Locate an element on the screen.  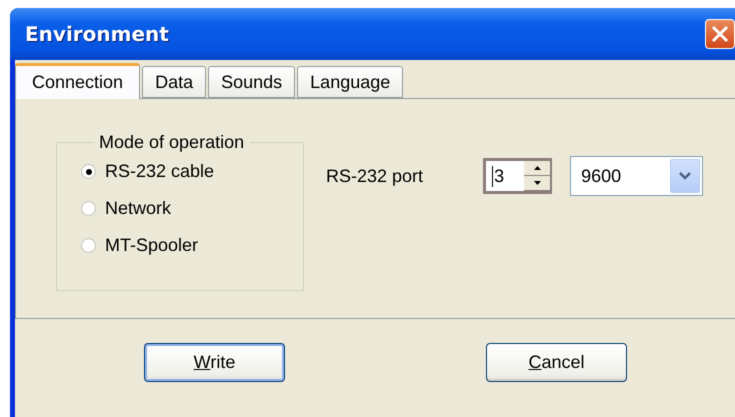
tab: Sounds is located at coordinates (252, 82).